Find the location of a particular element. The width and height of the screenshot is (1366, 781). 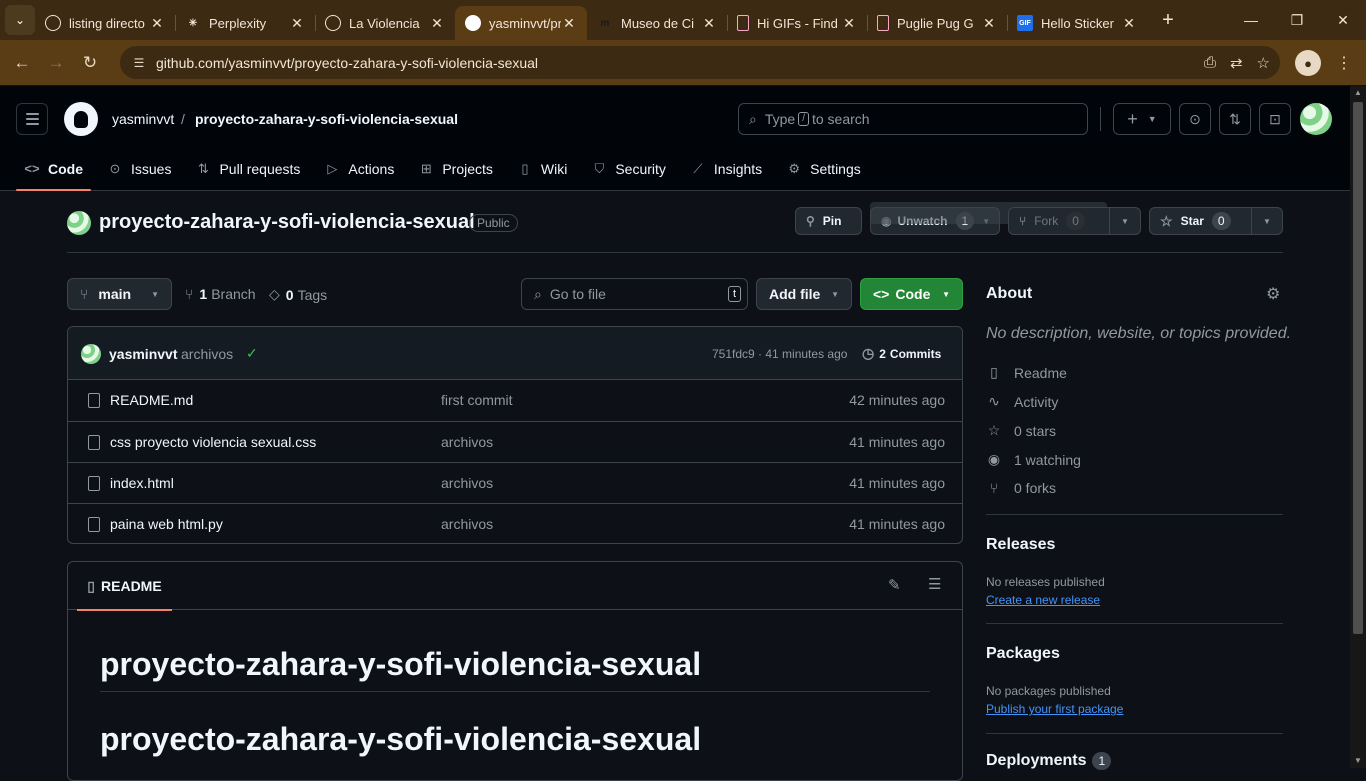

browser-tab: m Museo de Ci ✕ is located at coordinates (657, 23).